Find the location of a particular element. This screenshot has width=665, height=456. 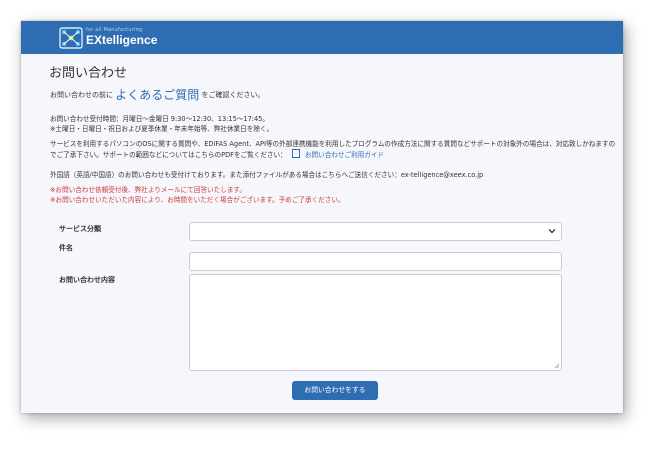

subject-input is located at coordinates (375, 261).